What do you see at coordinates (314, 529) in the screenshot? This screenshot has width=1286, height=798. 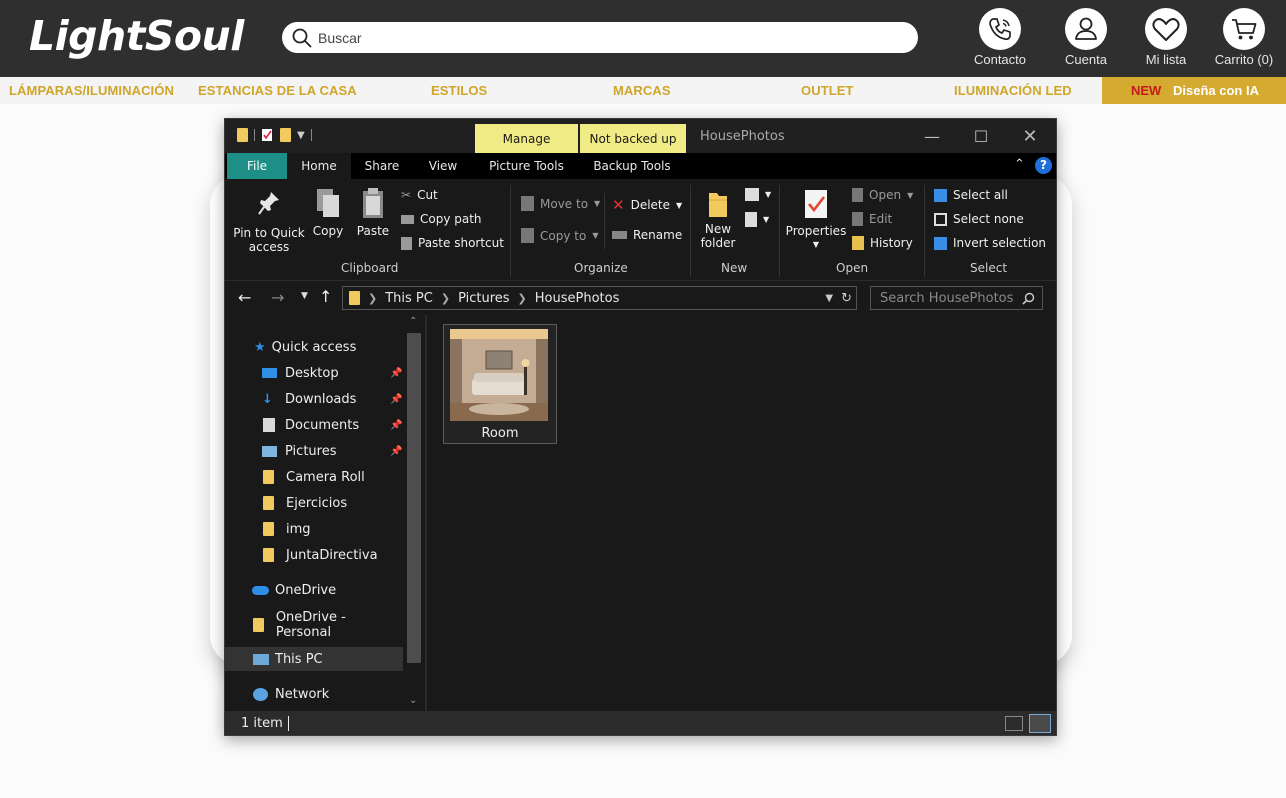 I see `nav-img: img` at bounding box center [314, 529].